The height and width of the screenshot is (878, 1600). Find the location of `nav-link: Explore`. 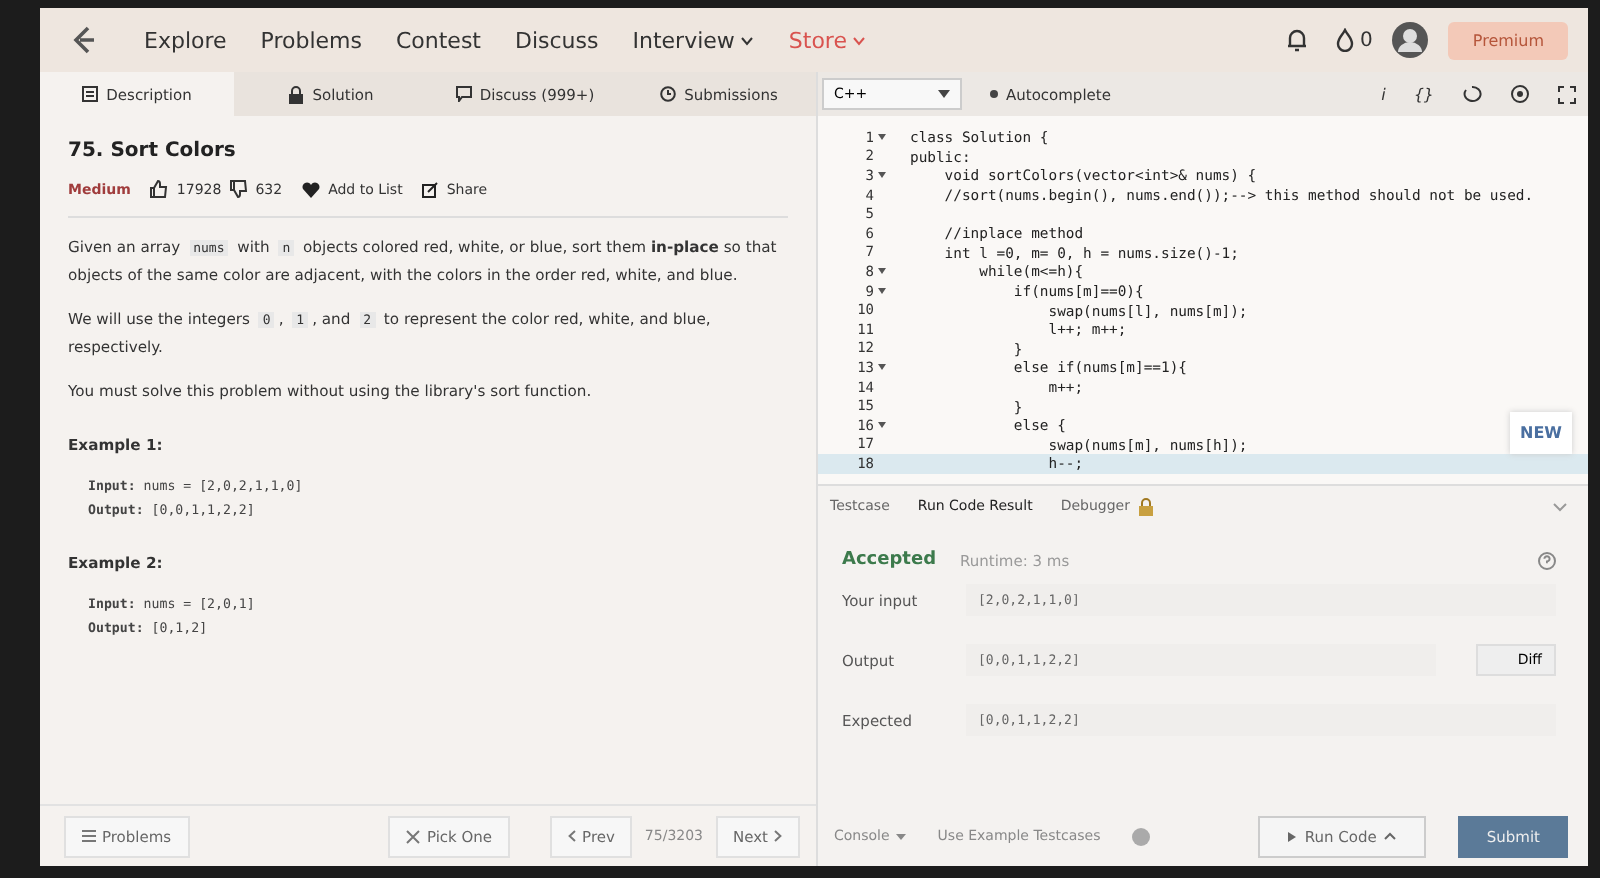

nav-link: Explore is located at coordinates (185, 40).